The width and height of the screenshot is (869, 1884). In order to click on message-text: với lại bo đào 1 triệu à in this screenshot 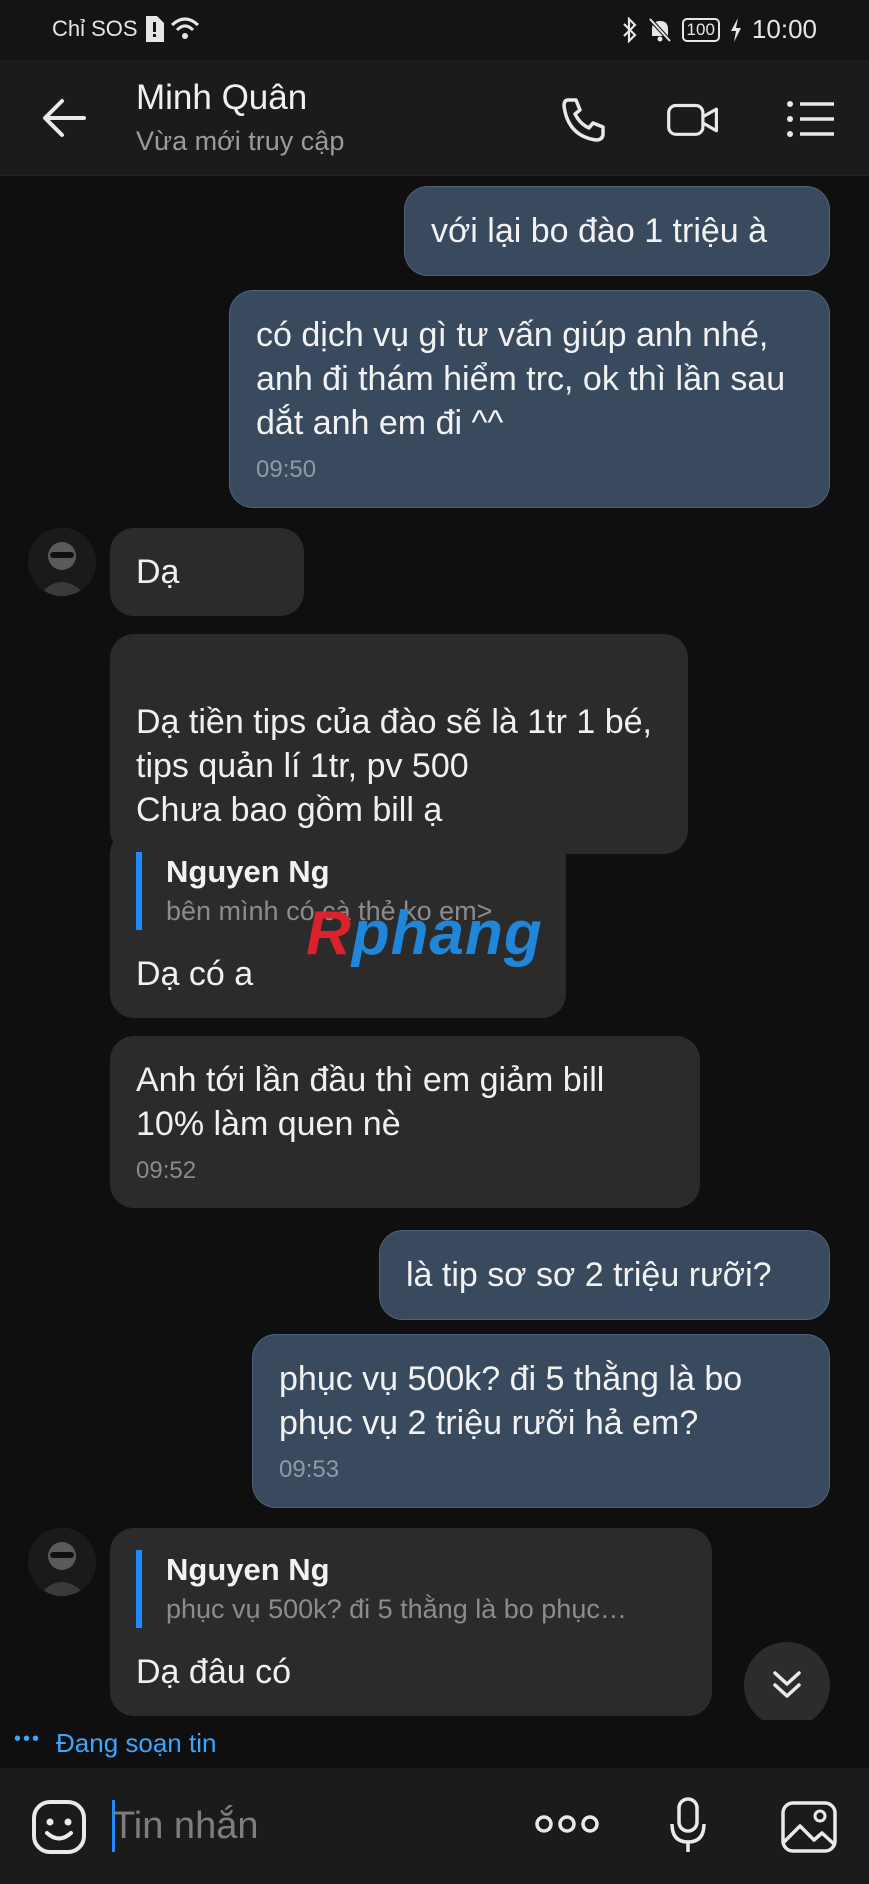, I will do `click(599, 231)`.